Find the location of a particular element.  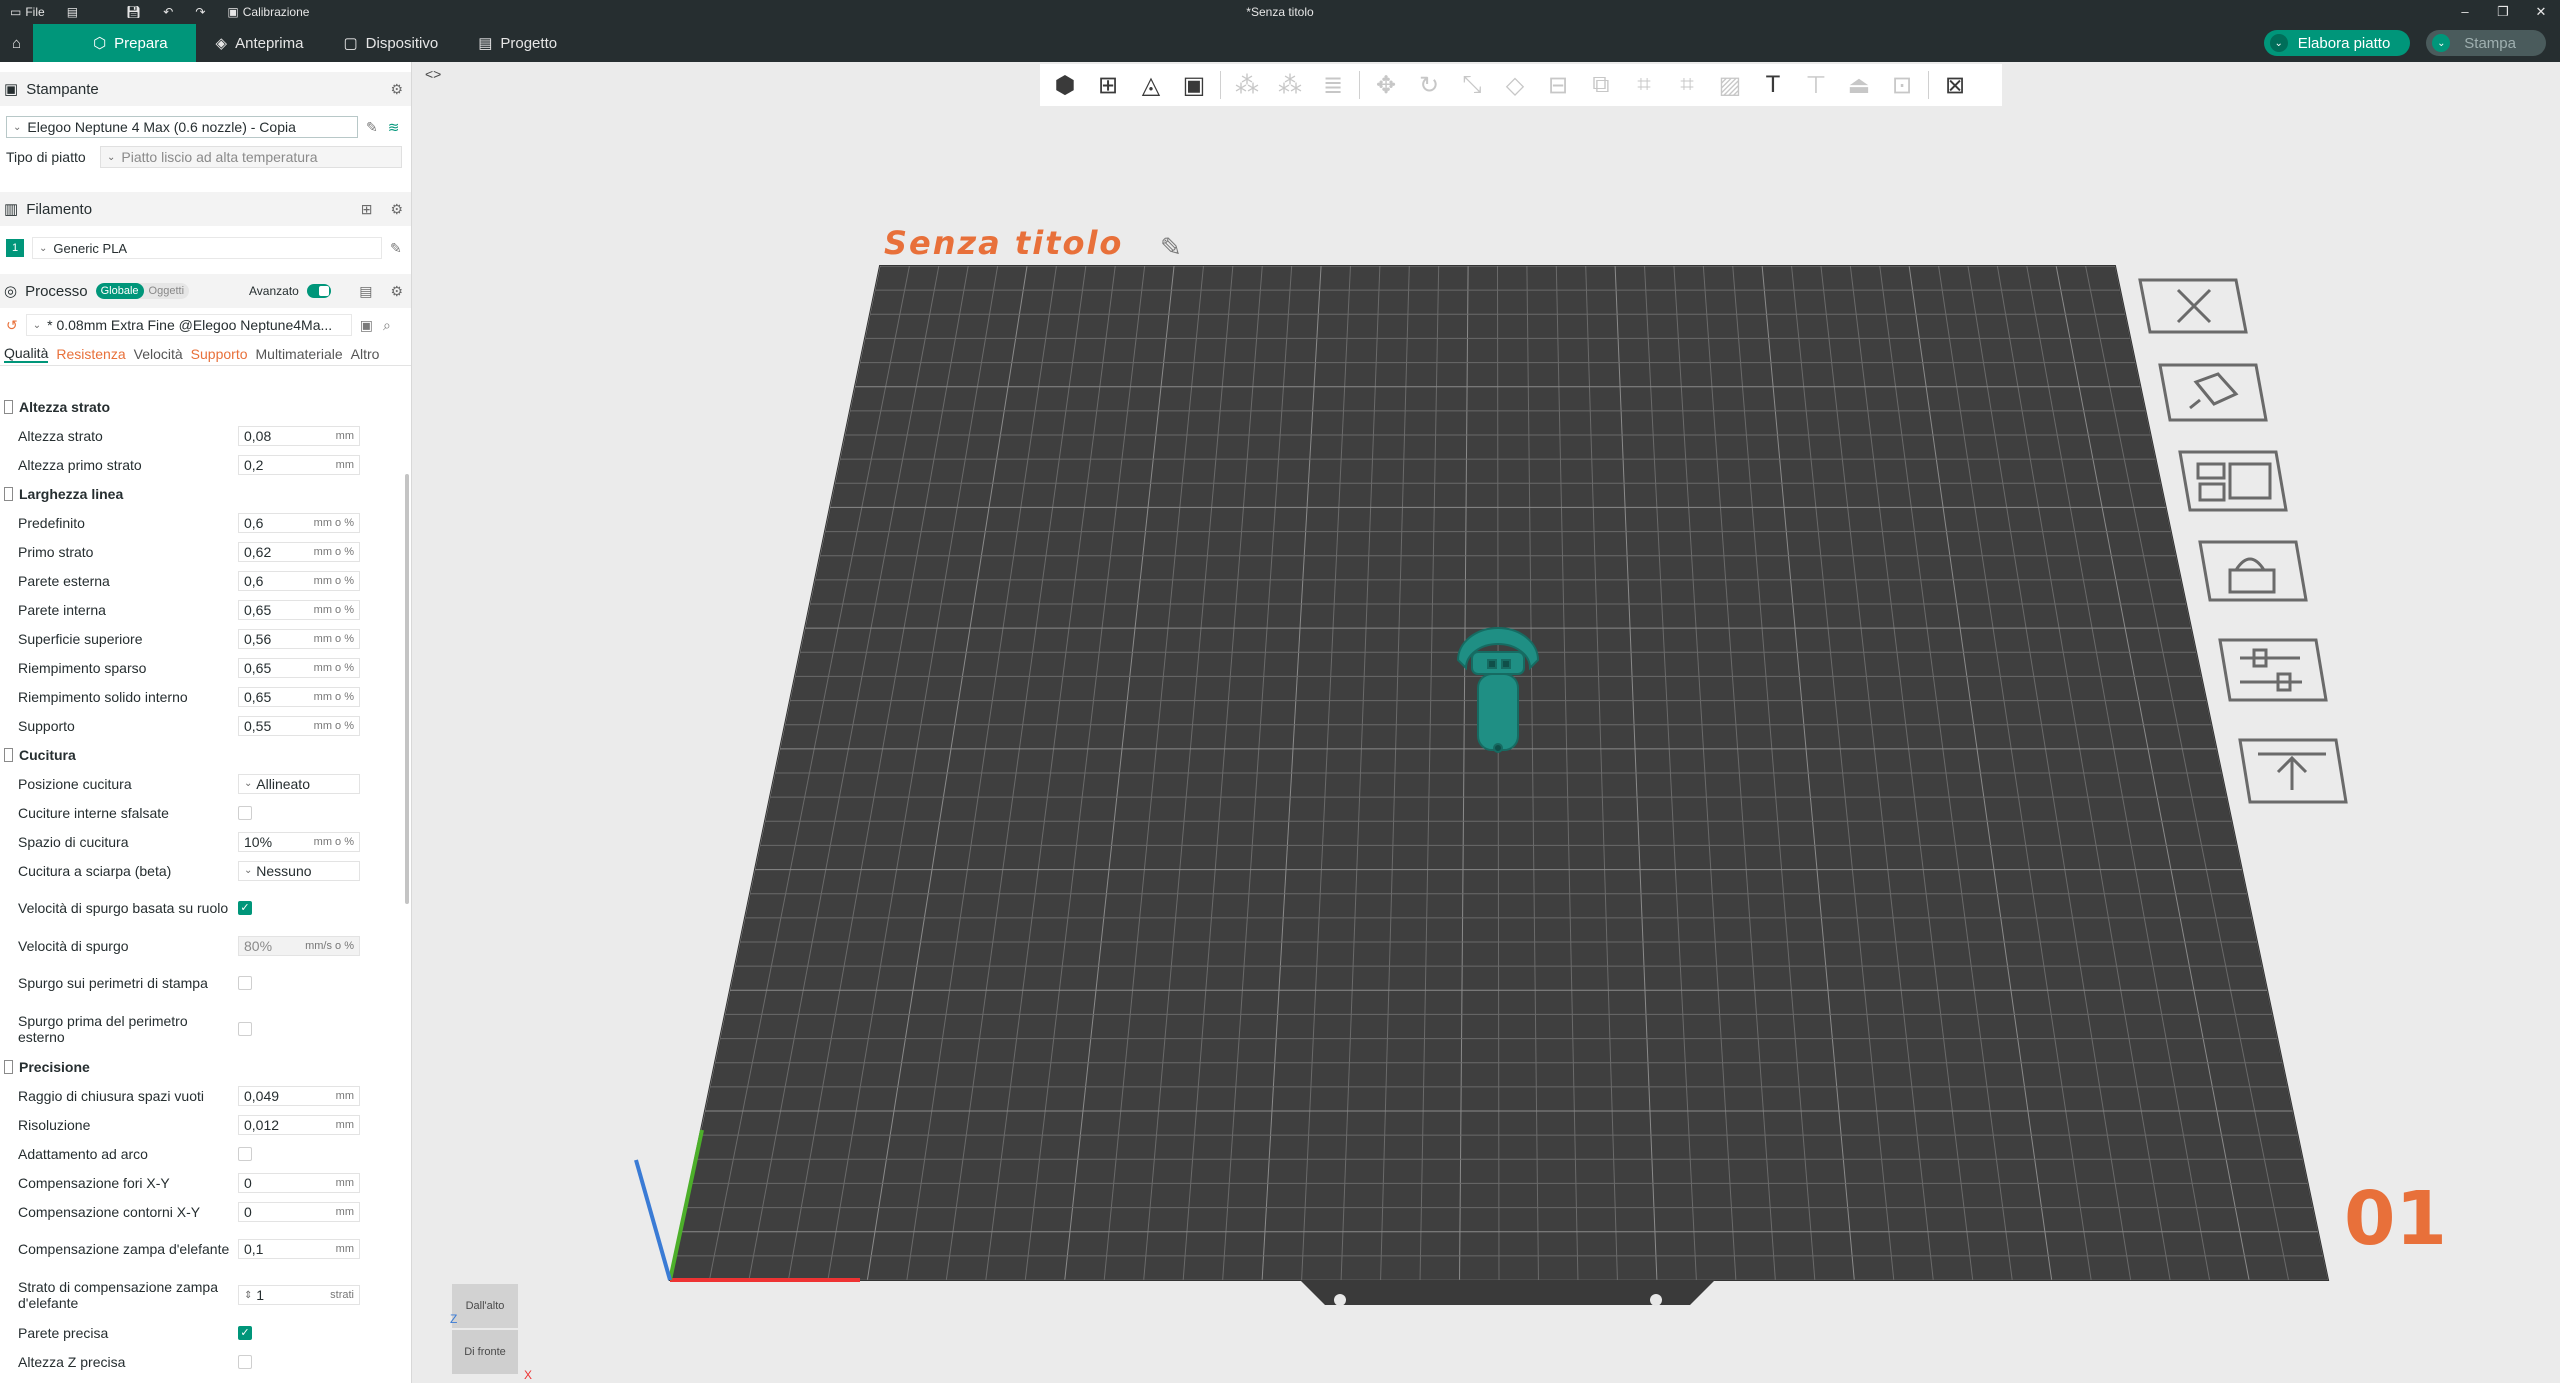

param-input: 0,012 mm is located at coordinates (299, 1124).